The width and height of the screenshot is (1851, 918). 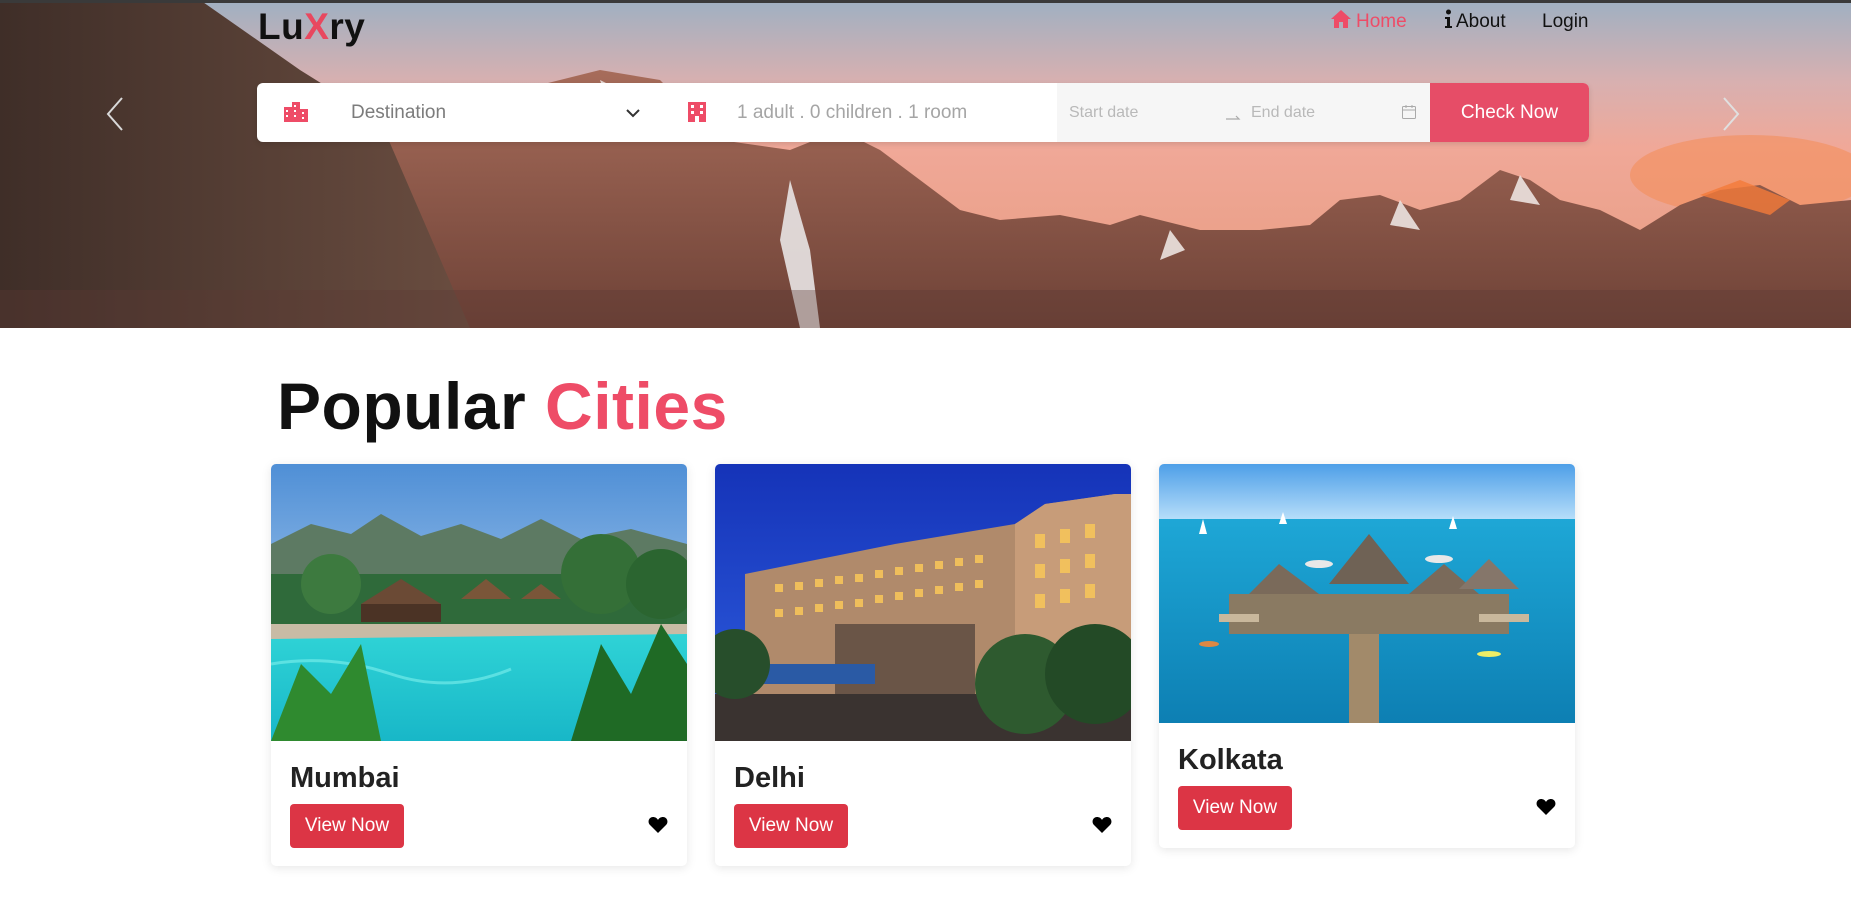 I want to click on city-name: Kolkata, so click(x=1230, y=760).